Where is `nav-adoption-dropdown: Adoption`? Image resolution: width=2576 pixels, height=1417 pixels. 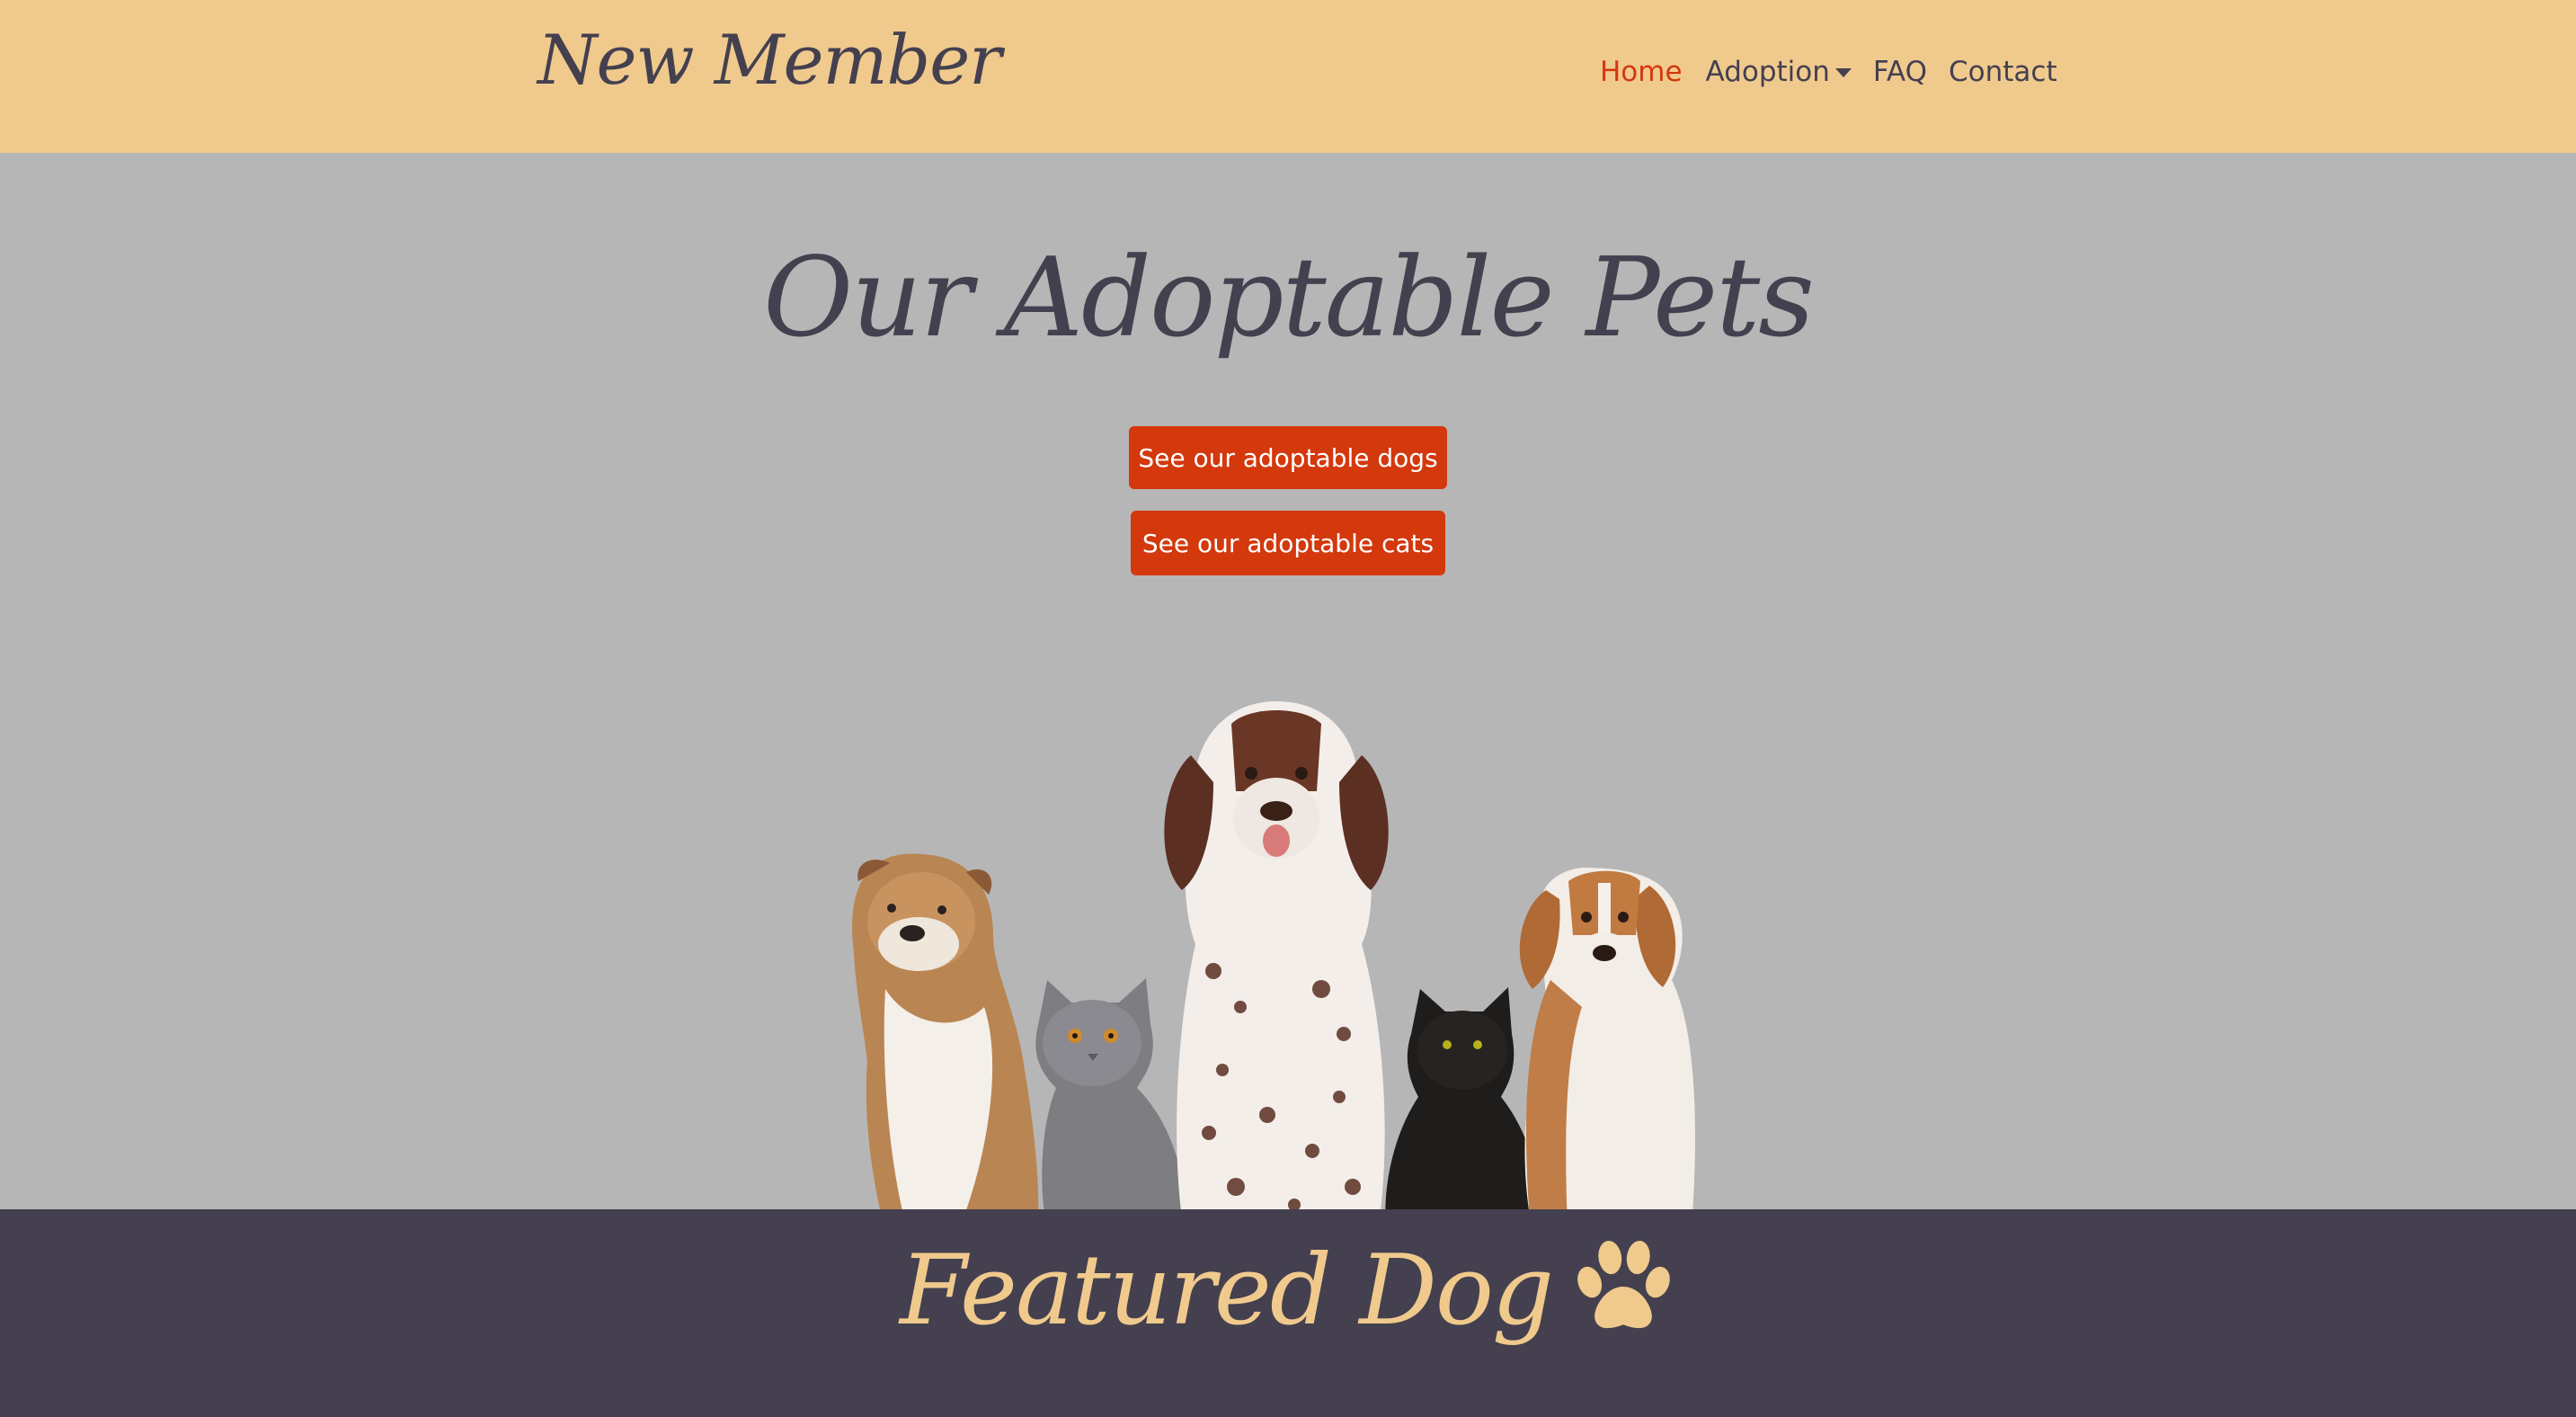
nav-adoption-dropdown: Adoption is located at coordinates (1779, 72).